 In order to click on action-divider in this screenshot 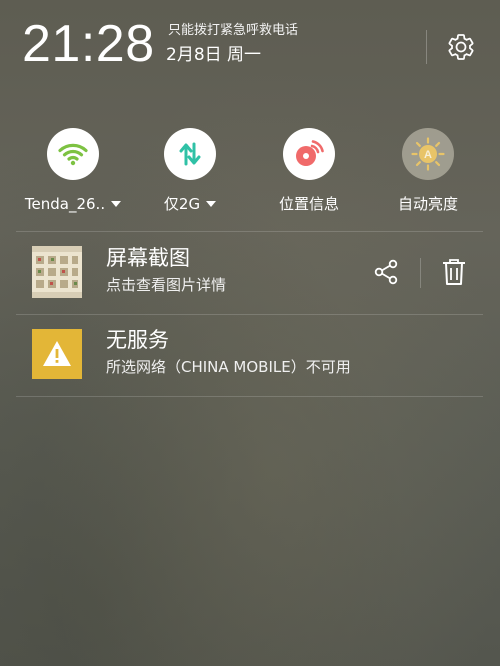, I will do `click(420, 273)`.